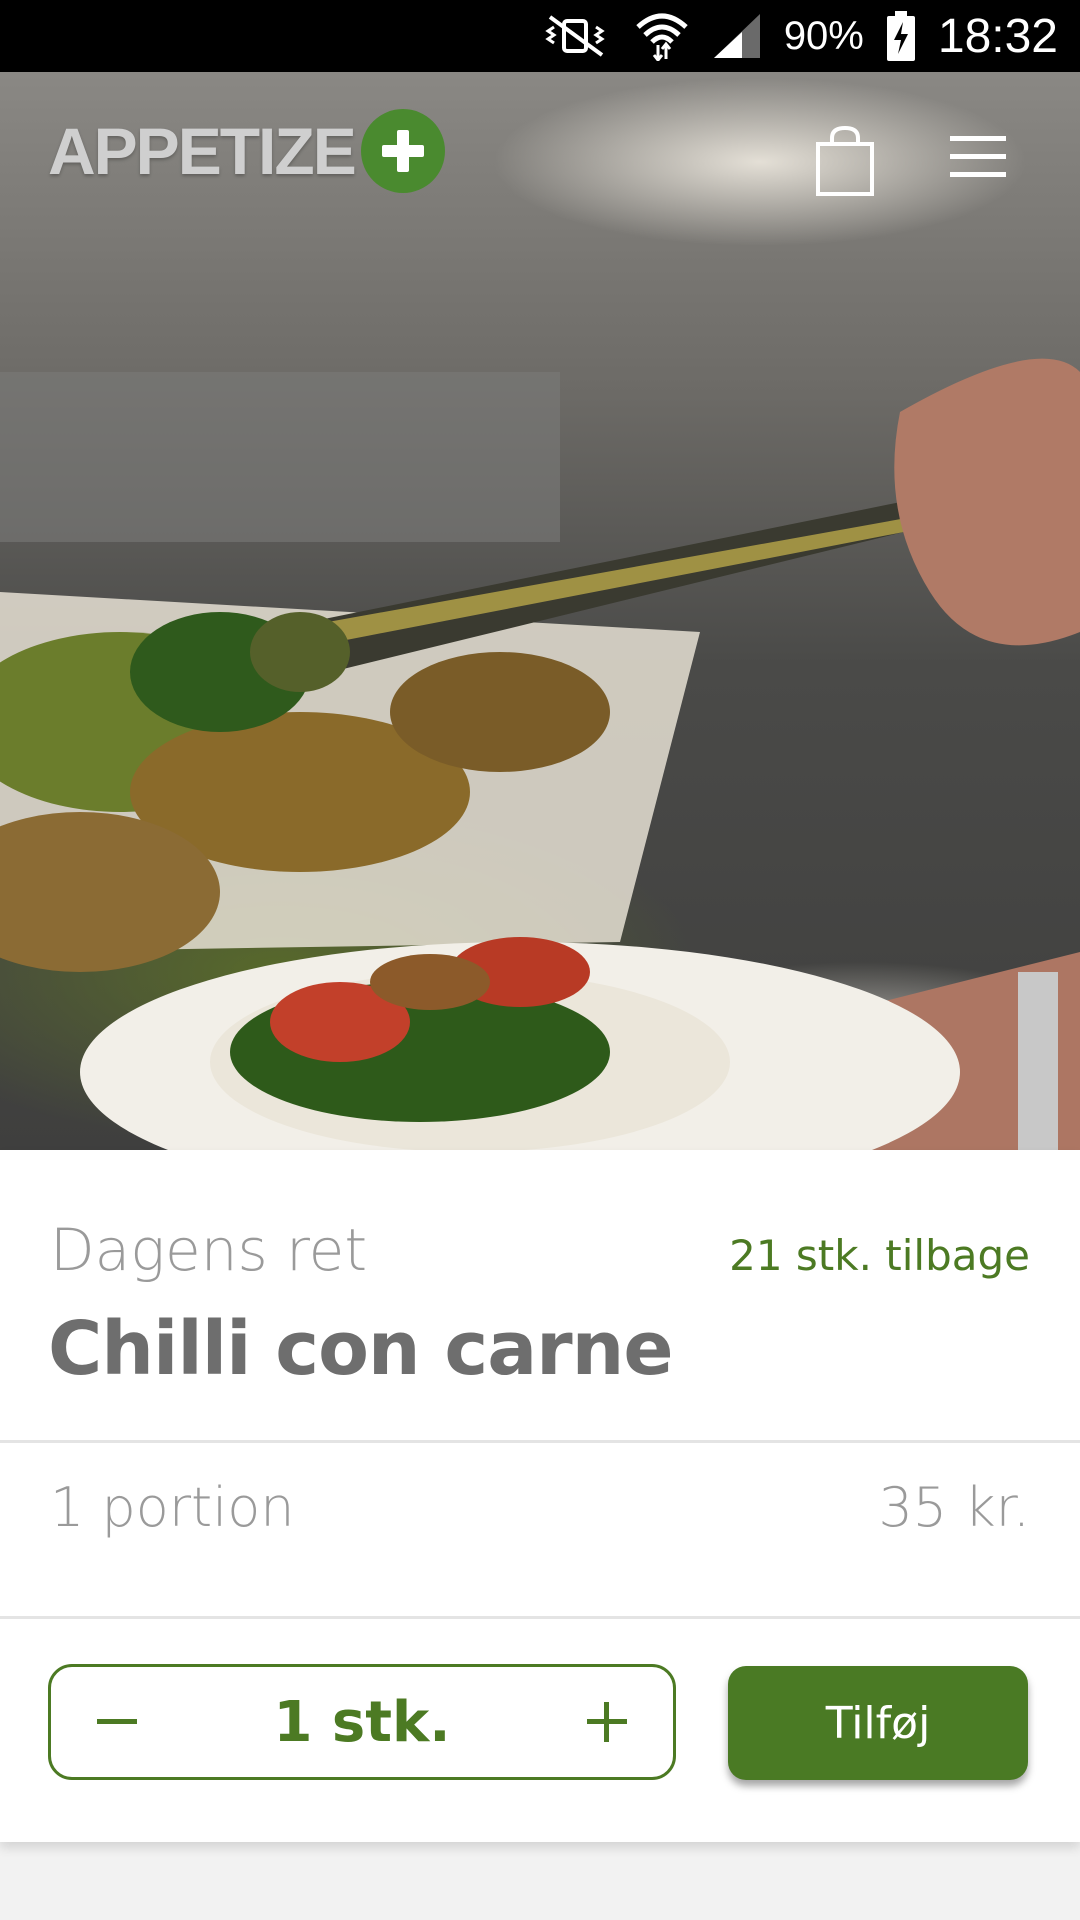 The width and height of the screenshot is (1080, 1920). I want to click on product-category: Dagens ret, so click(209, 1250).